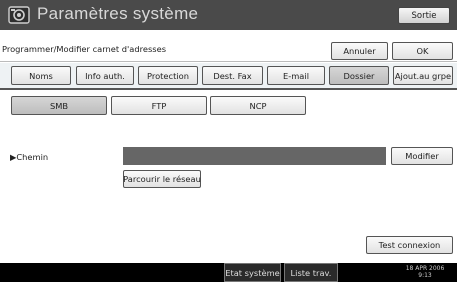 This screenshot has height=282, width=457. Describe the element at coordinates (311, 272) in the screenshot. I see `job-list-button: Liste trav.` at that location.